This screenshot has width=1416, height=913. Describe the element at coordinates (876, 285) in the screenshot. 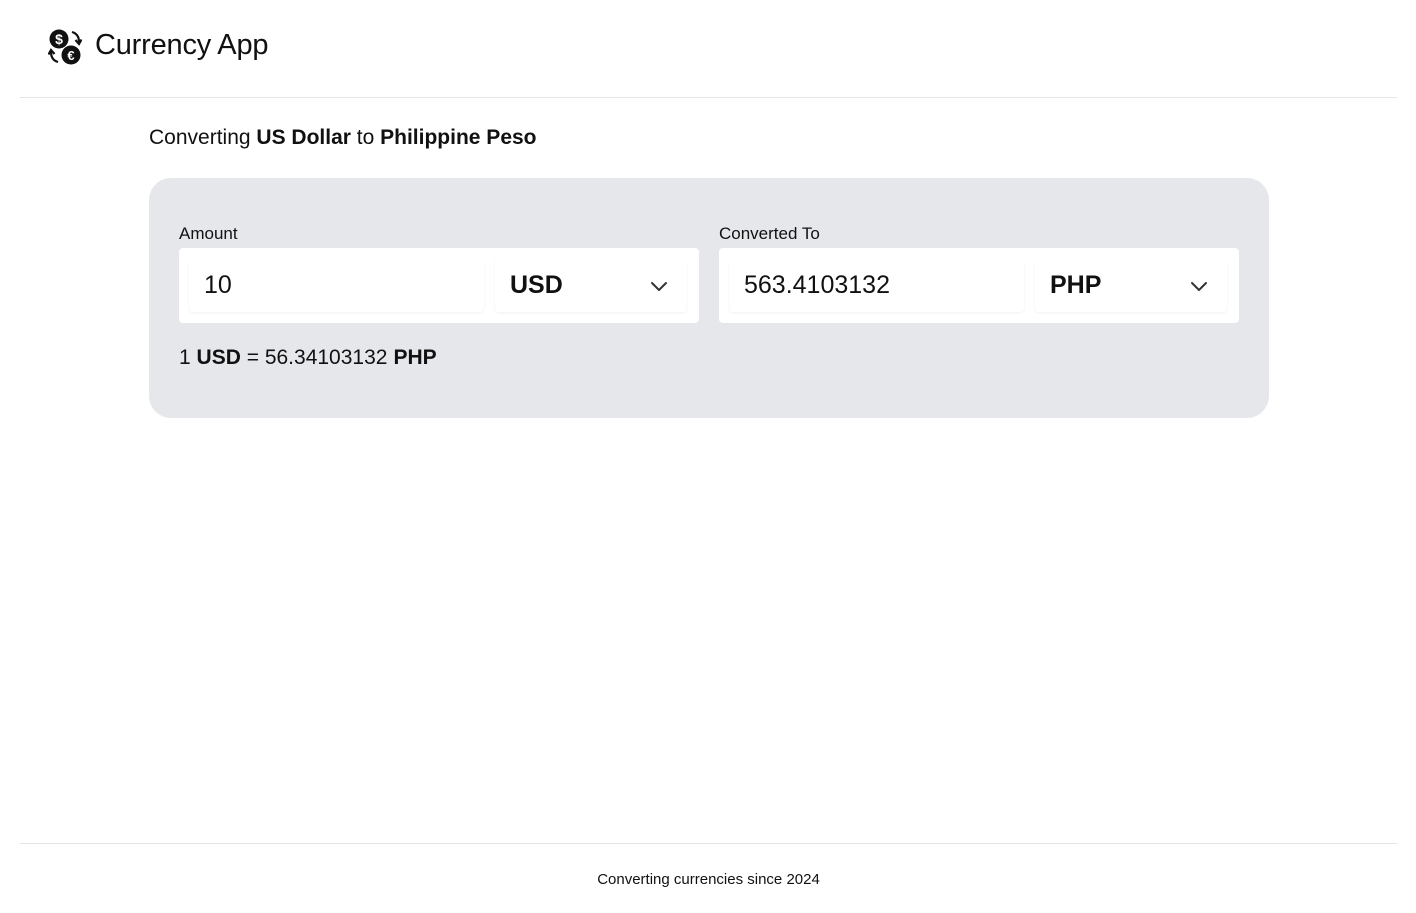

I see `converted-value: 563.4103132` at that location.